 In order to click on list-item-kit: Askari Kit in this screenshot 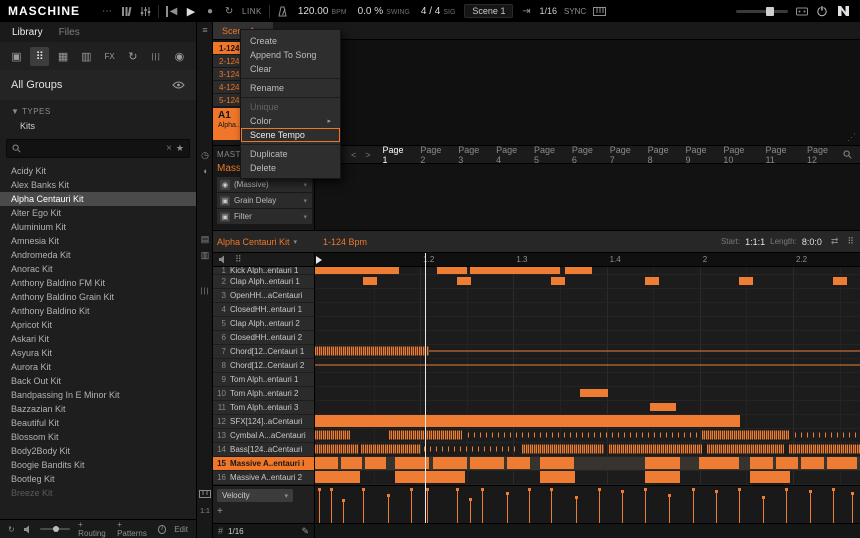, I will do `click(98, 339)`.